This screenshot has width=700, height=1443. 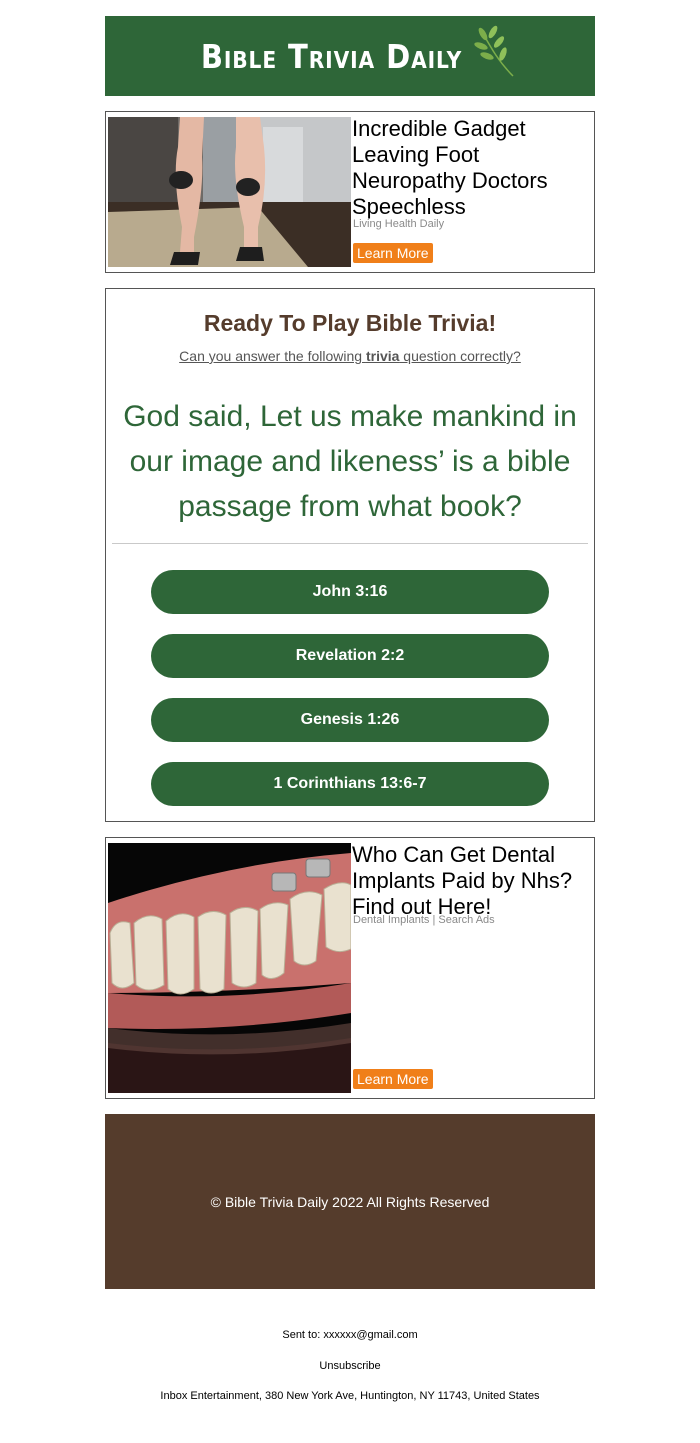 What do you see at coordinates (350, 1335) in the screenshot?
I see `sent-to-text: Sent to: xxxxxx@gmail.com` at bounding box center [350, 1335].